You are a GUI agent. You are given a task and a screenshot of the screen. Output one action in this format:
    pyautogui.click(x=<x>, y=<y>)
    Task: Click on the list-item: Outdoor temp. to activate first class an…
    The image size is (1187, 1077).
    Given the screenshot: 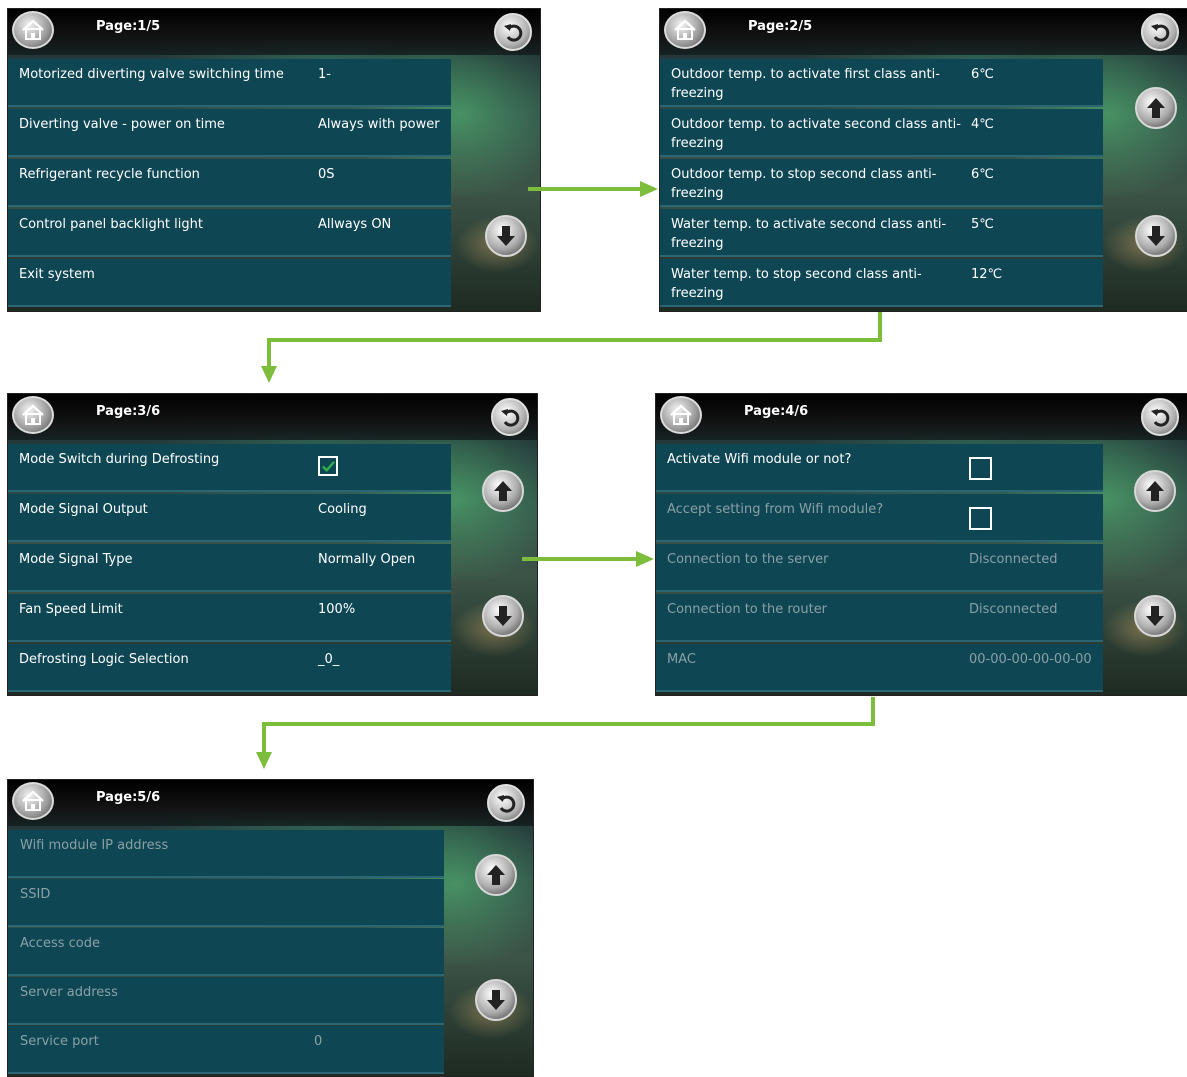 What is the action you would take?
    pyautogui.click(x=881, y=83)
    